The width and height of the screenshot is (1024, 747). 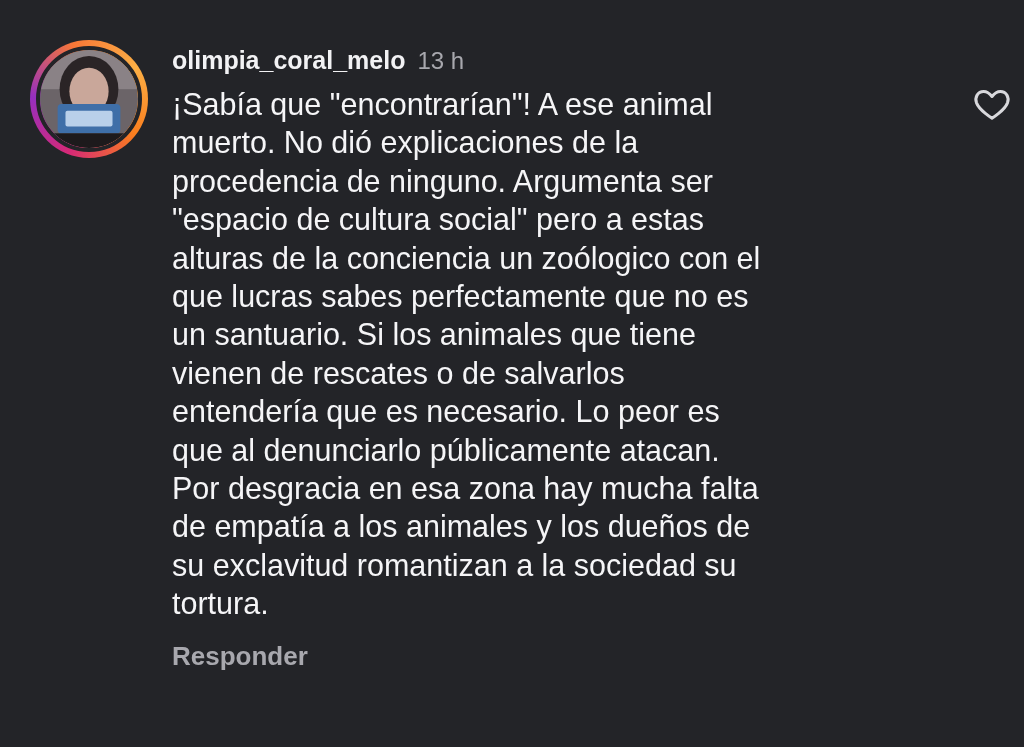 What do you see at coordinates (289, 60) in the screenshot?
I see `username: olimpia_coral_melo` at bounding box center [289, 60].